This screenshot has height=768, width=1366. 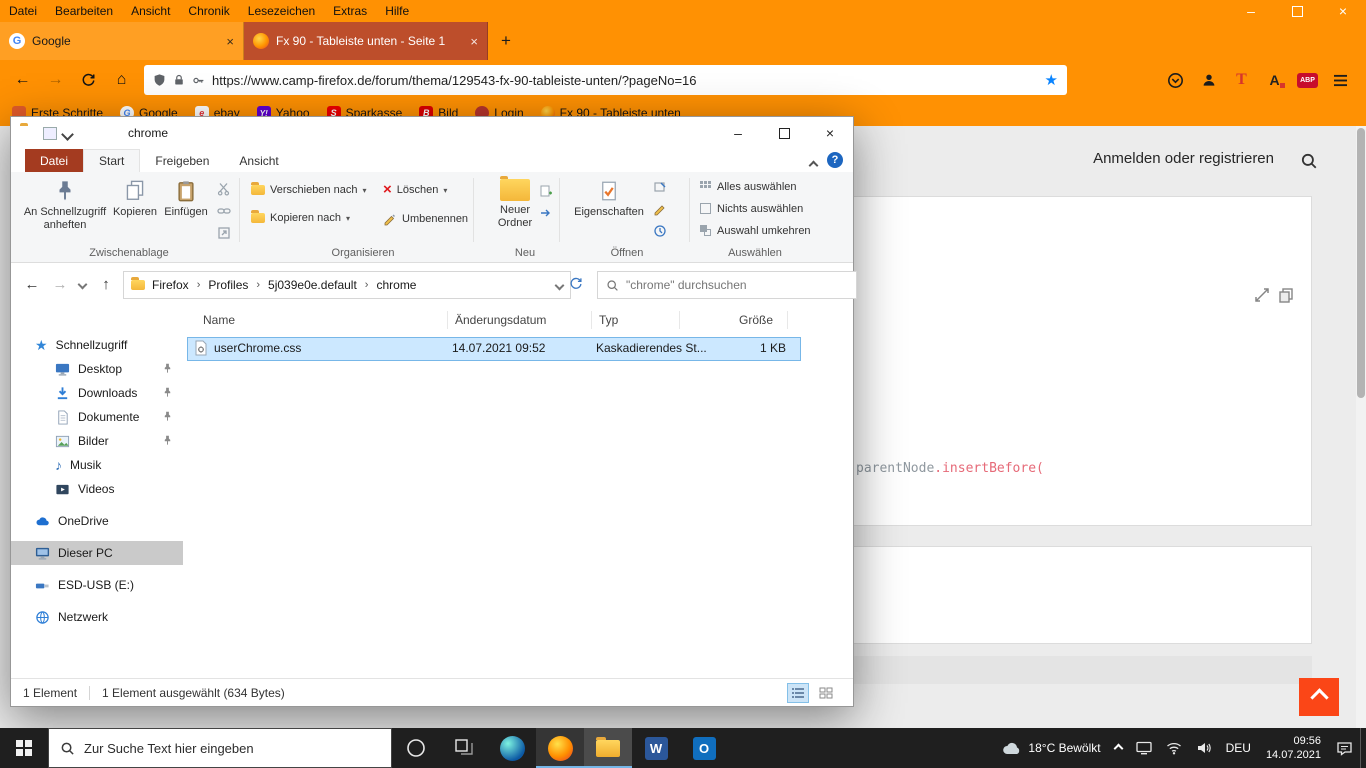 I want to click on new-folder-button: Neuer Ordner, so click(x=515, y=203).